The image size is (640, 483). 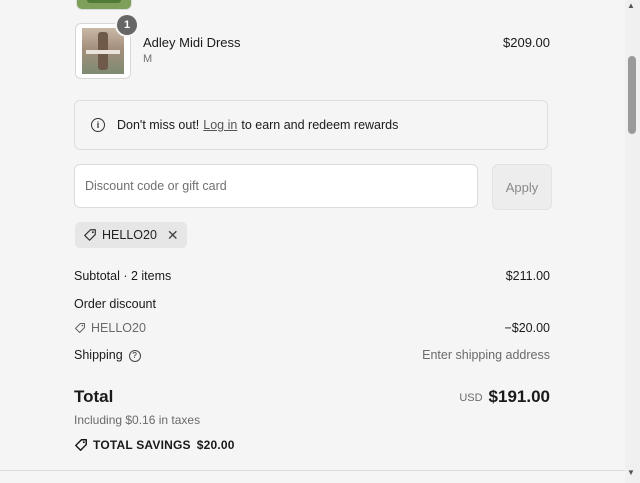 I want to click on order-discount-code: HELLO20, so click(x=110, y=328).